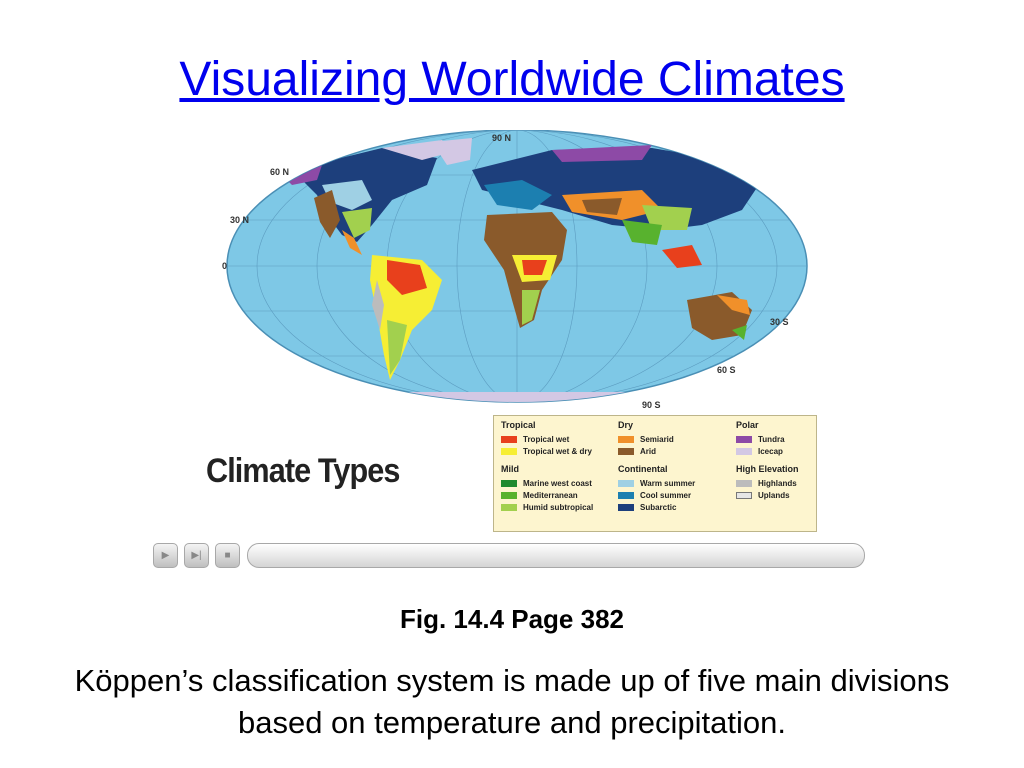 The height and width of the screenshot is (768, 1024). What do you see at coordinates (656, 439) in the screenshot?
I see `legend-item: Semiarid` at bounding box center [656, 439].